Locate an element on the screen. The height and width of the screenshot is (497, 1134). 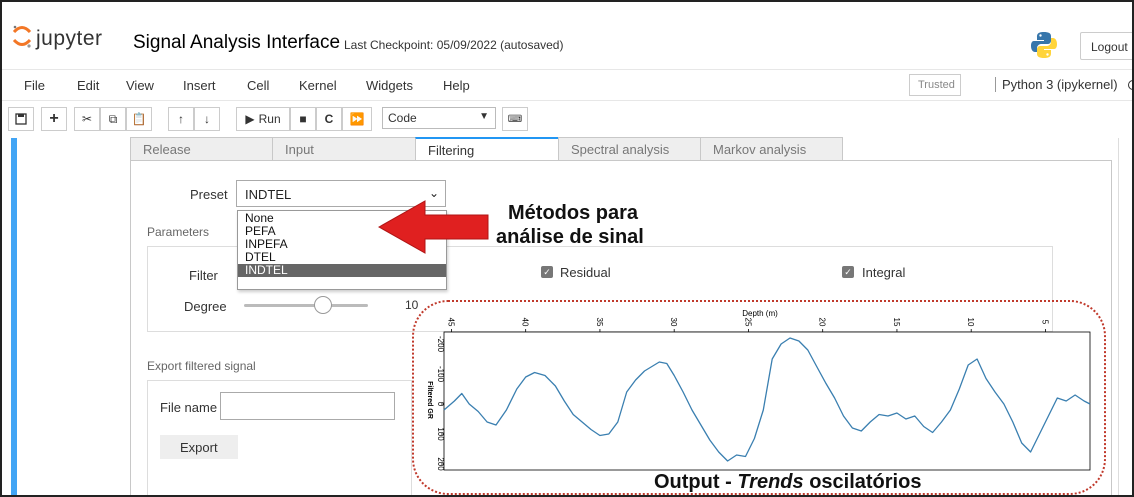
menu-help: Help is located at coordinates (456, 85).